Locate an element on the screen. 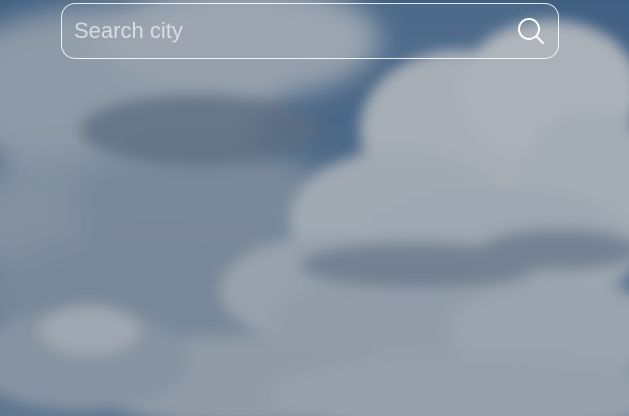 The image size is (629, 416). search-input is located at coordinates (289, 31).